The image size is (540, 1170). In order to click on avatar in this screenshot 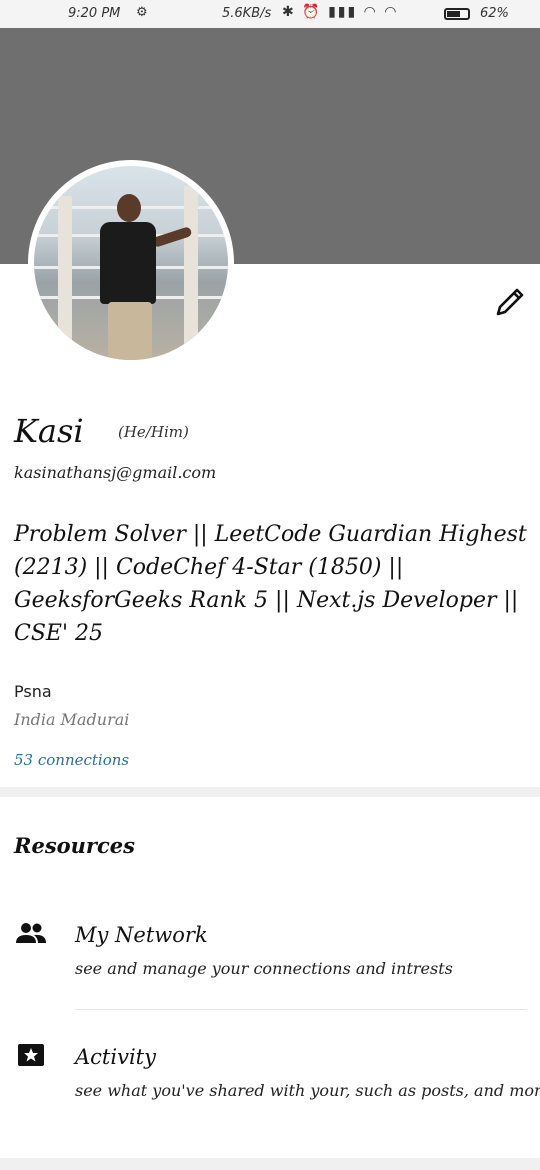, I will do `click(131, 263)`.